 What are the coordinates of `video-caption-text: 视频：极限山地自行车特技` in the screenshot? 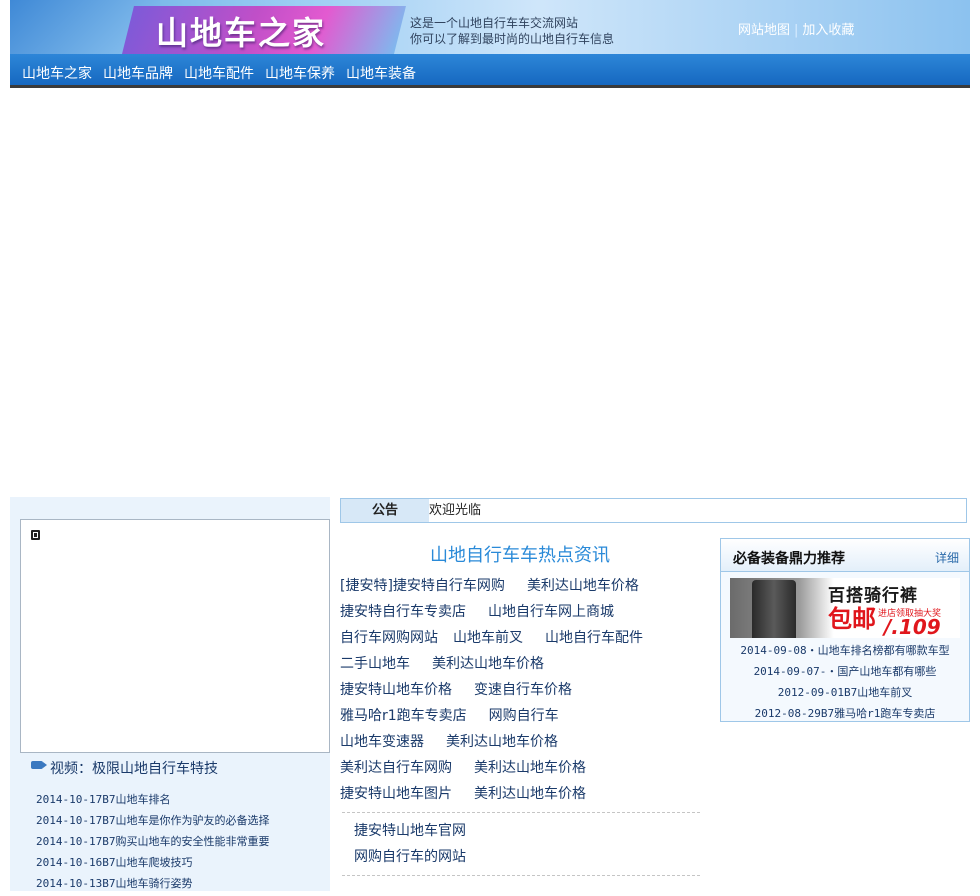 It's located at (134, 769).